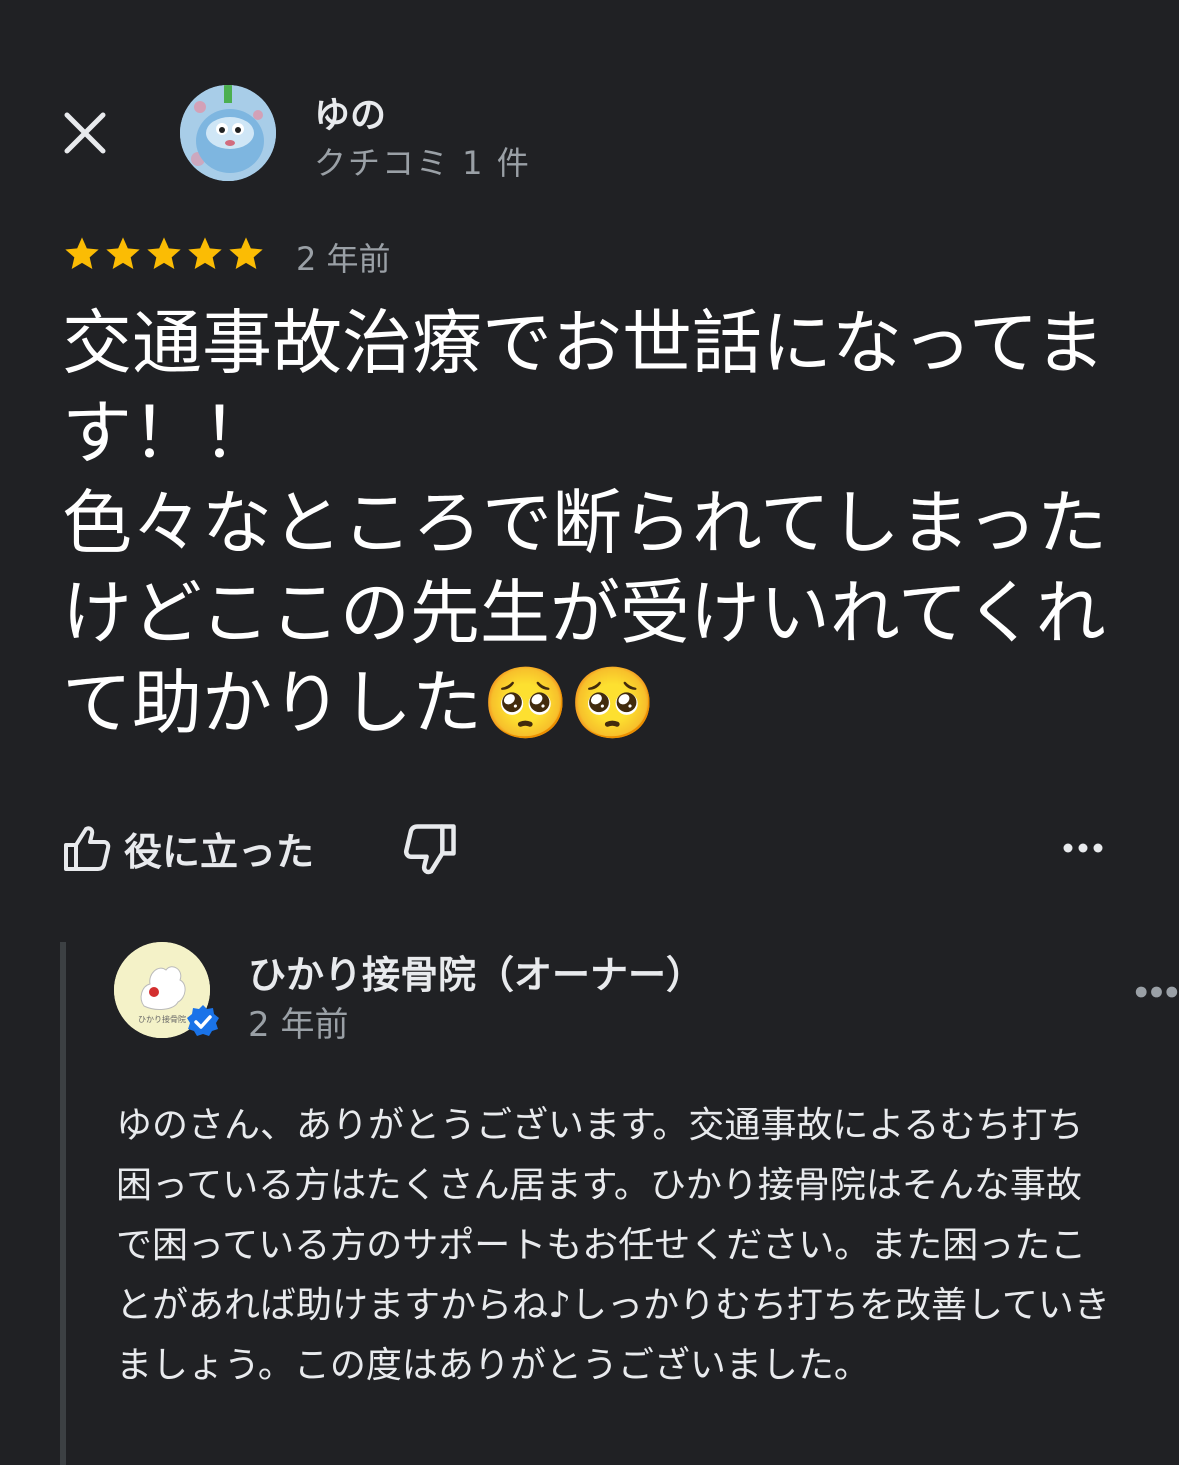 This screenshot has height=1465, width=1179. I want to click on owner-reply-date: 2 年前, so click(298, 1025).